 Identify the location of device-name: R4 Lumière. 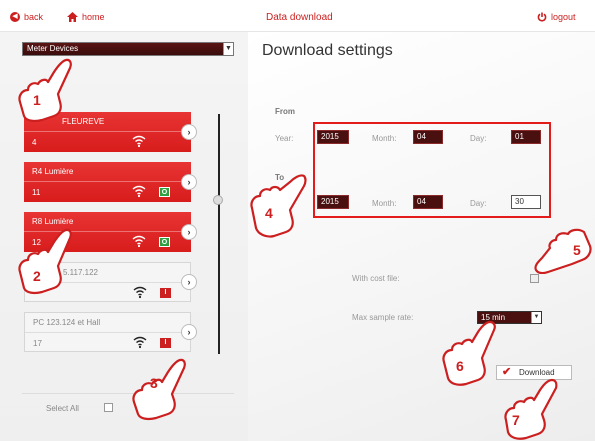
(53, 171).